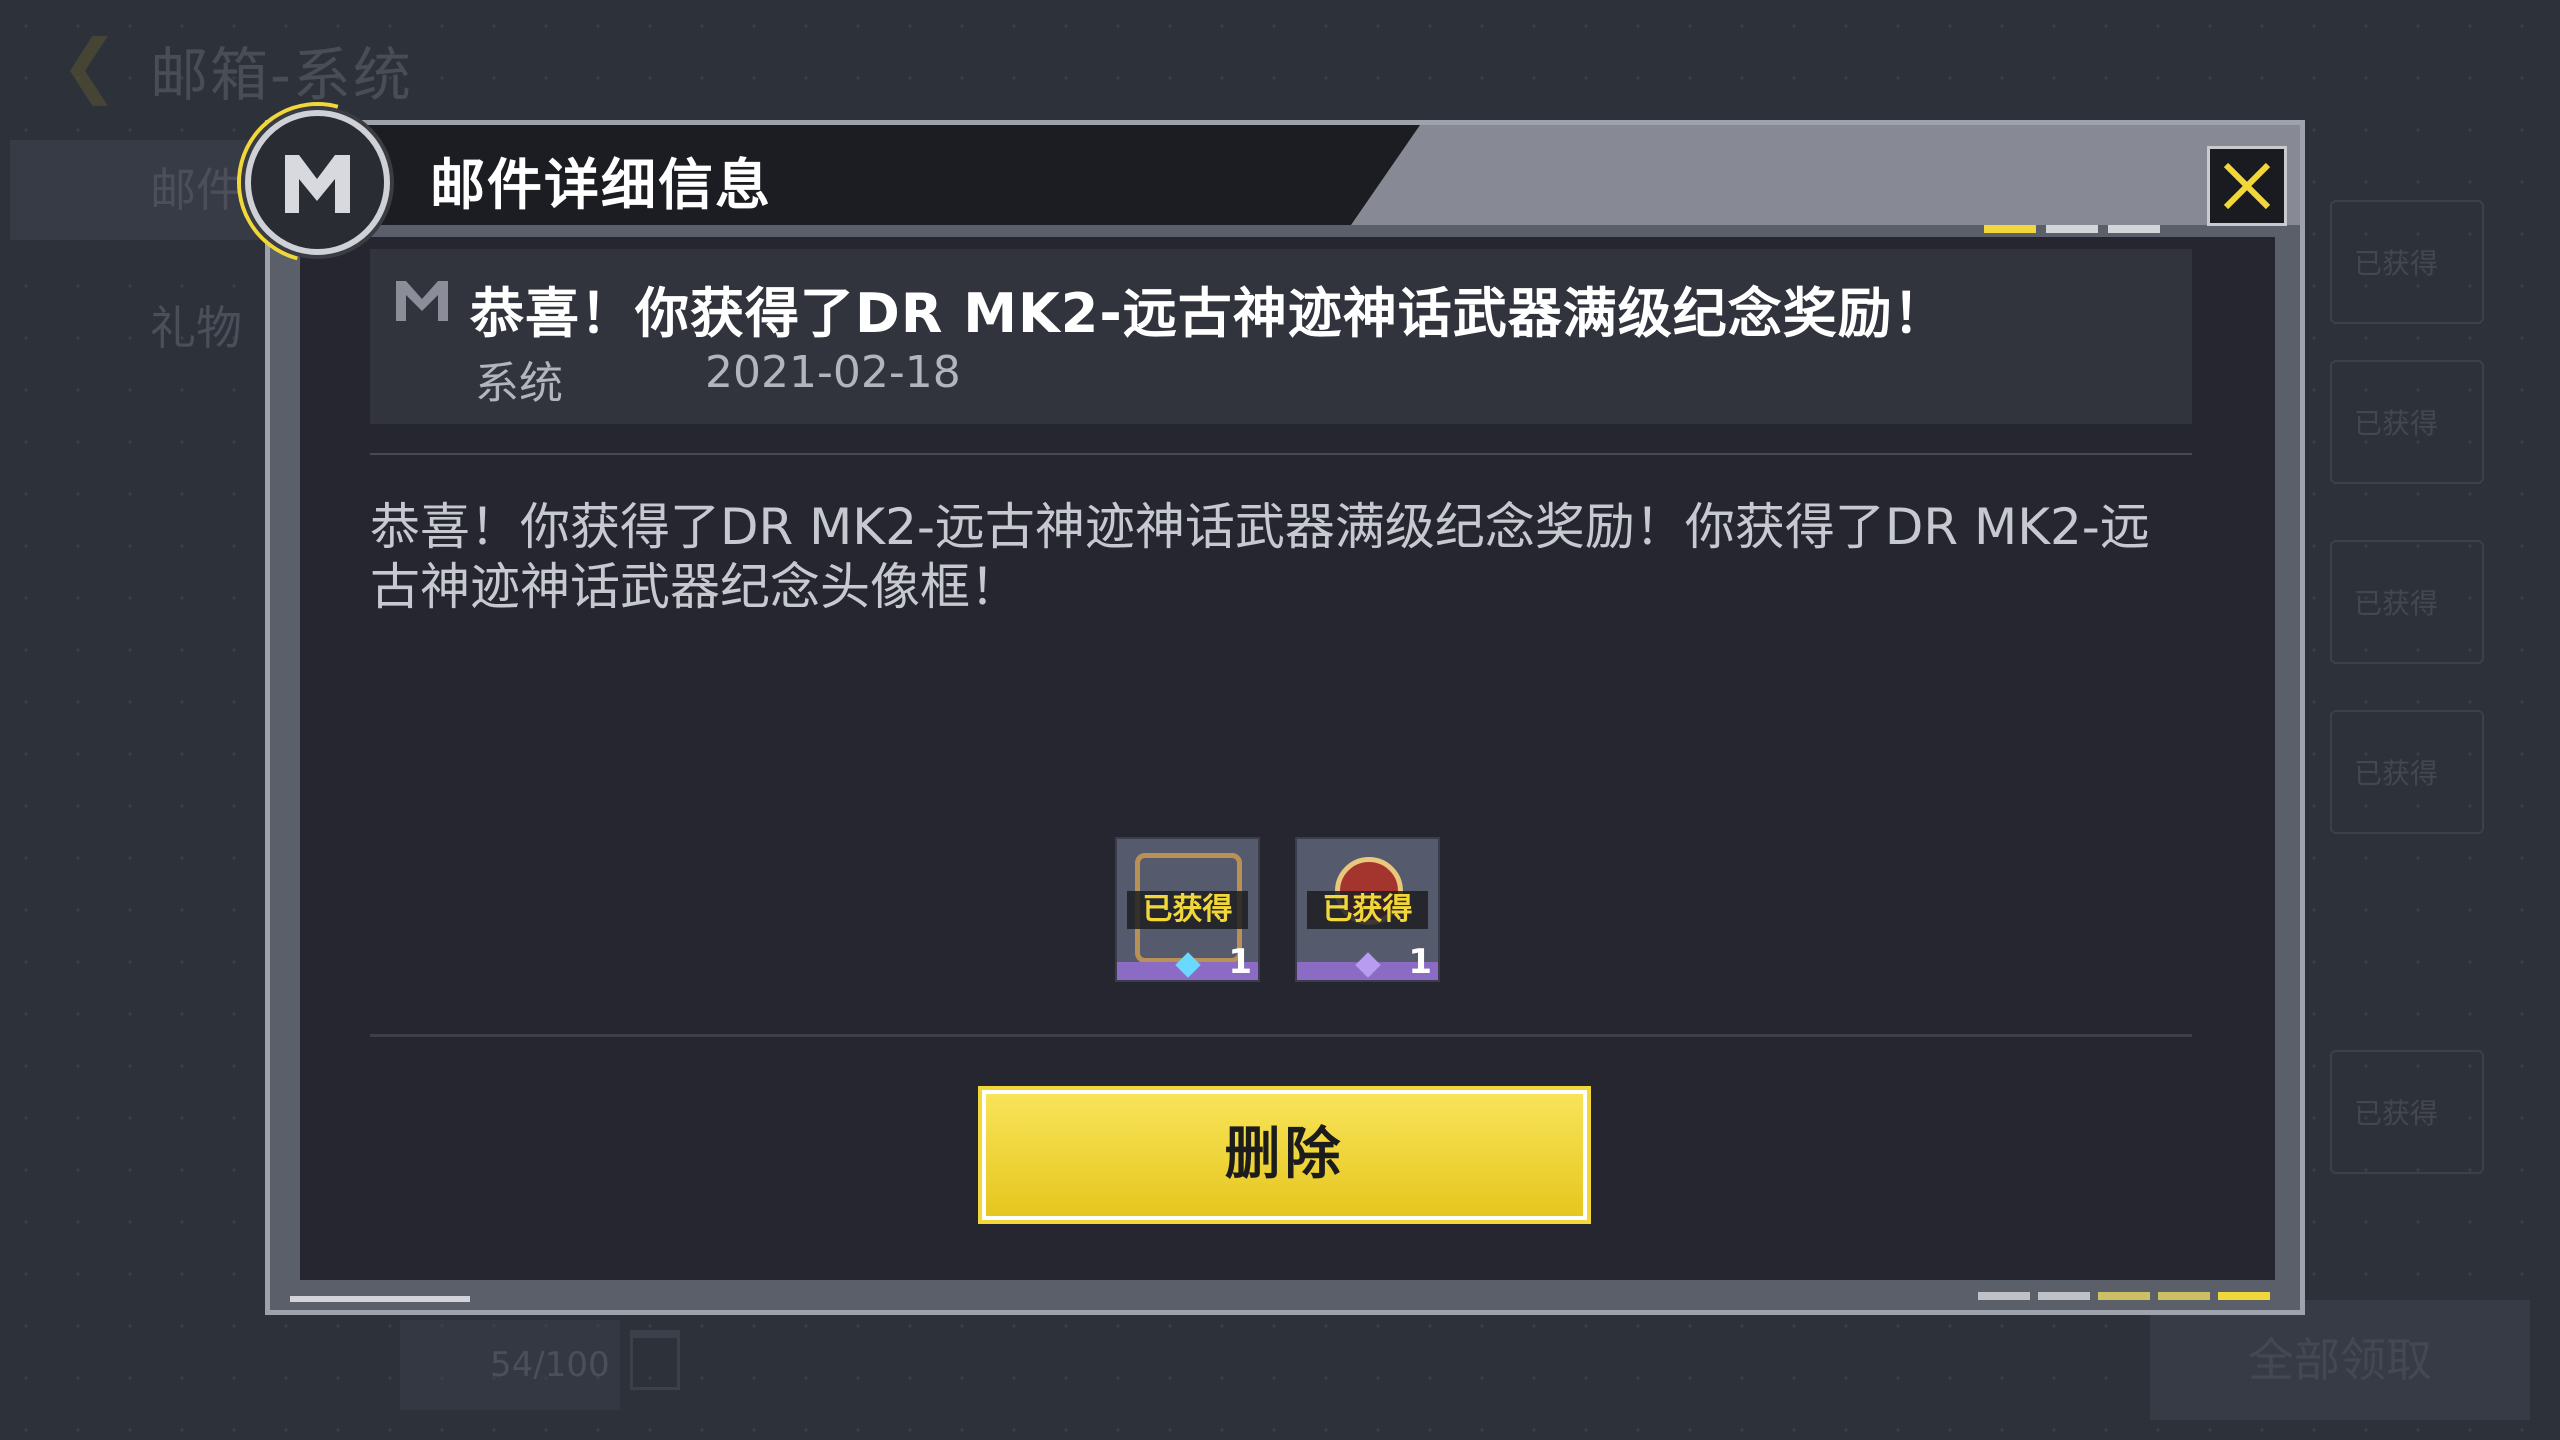  I want to click on header-page-indicator, so click(2072, 229).